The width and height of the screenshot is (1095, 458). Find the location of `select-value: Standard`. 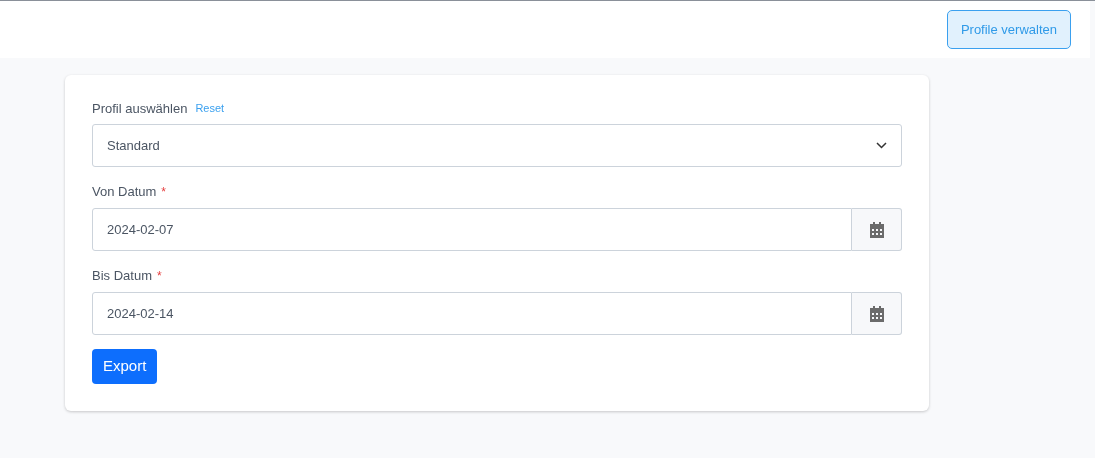

select-value: Standard is located at coordinates (133, 145).